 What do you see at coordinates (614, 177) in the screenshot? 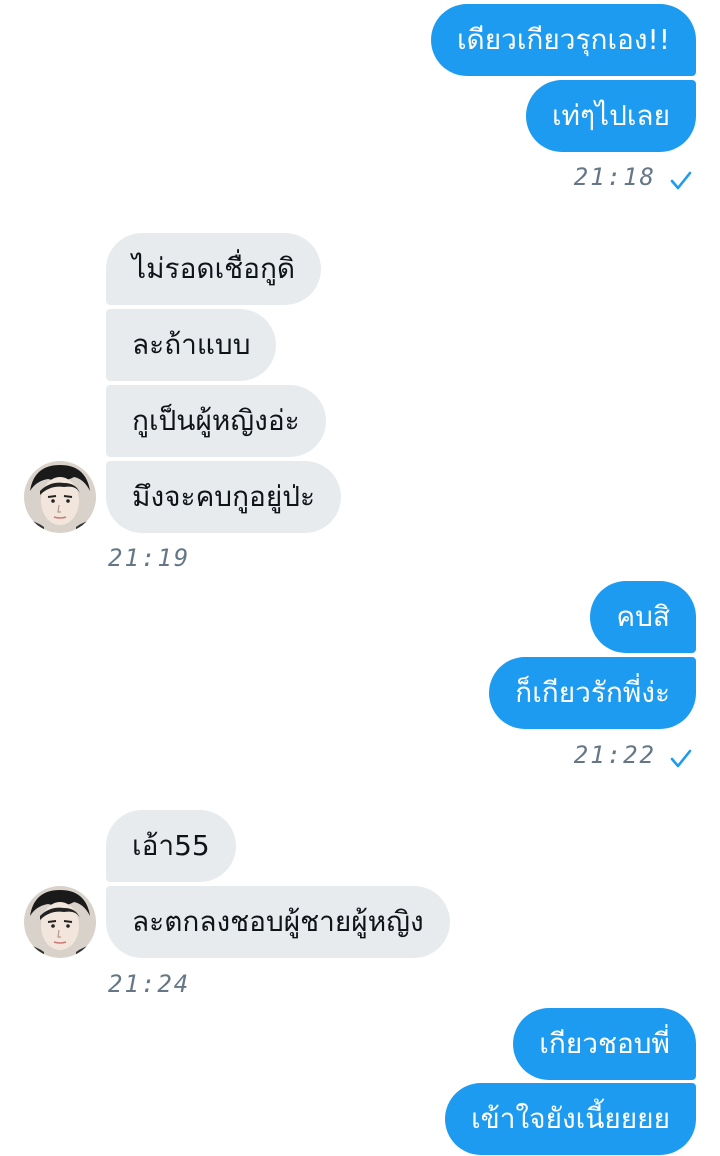
I see `timestamp-text: 21:18` at bounding box center [614, 177].